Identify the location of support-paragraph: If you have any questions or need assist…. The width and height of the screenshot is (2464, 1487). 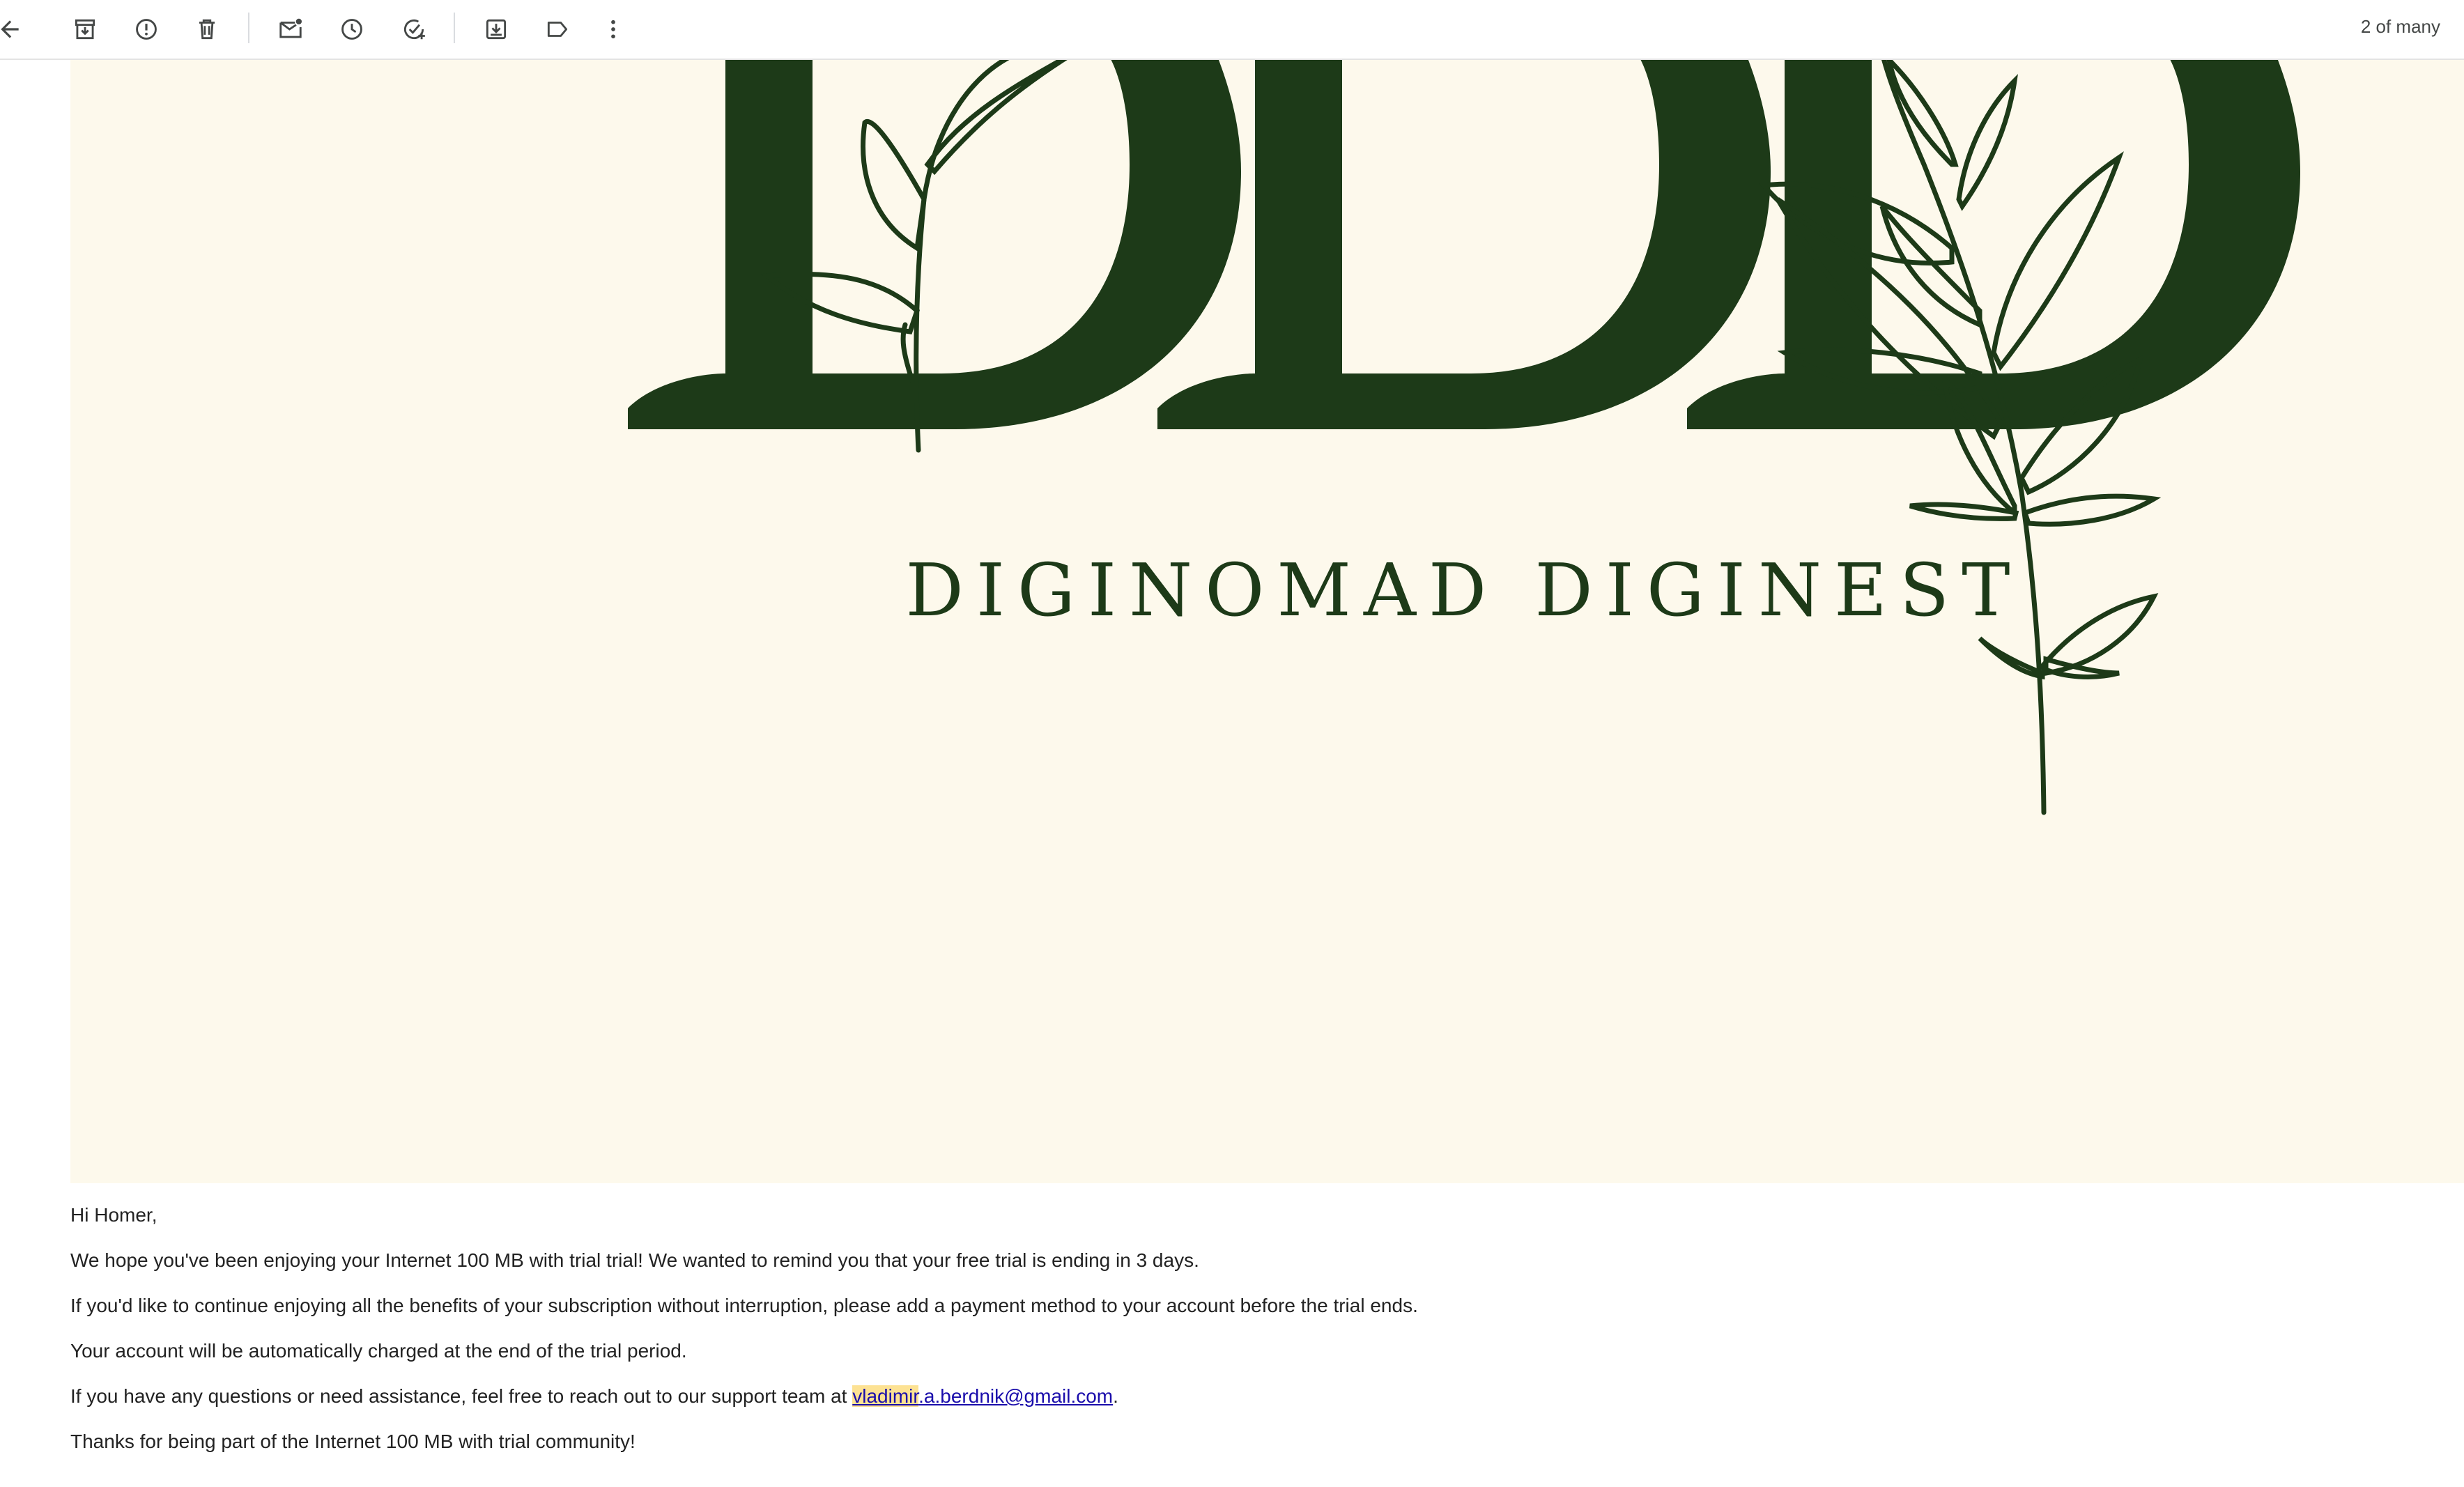
(1220, 1396).